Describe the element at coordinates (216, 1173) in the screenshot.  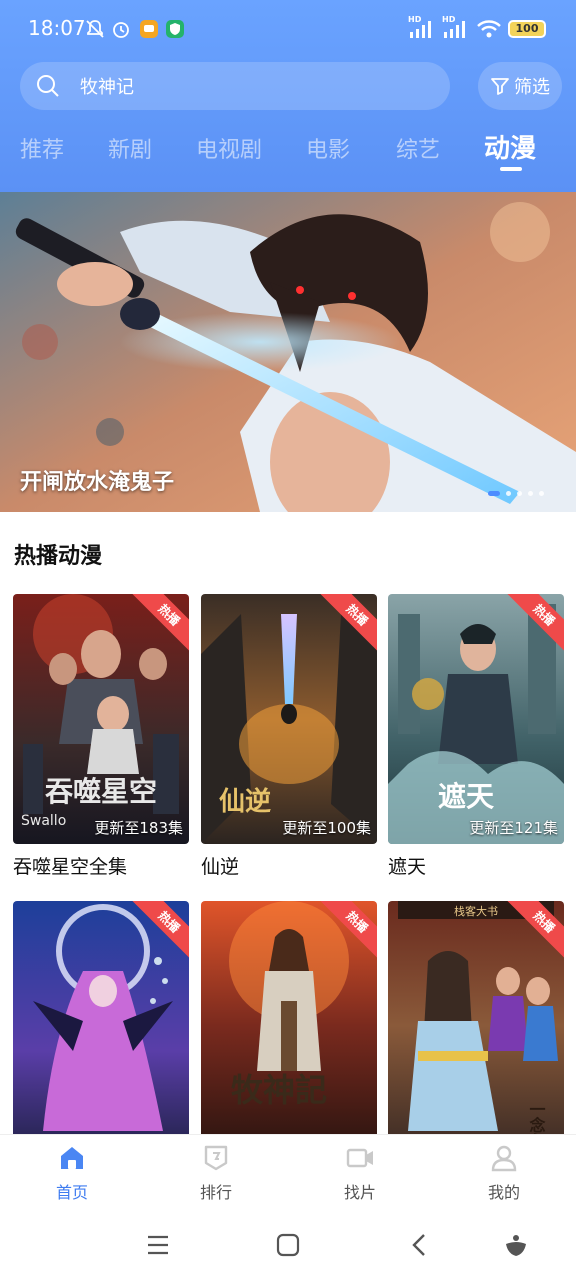
I see `nav-ranking: 排行` at that location.